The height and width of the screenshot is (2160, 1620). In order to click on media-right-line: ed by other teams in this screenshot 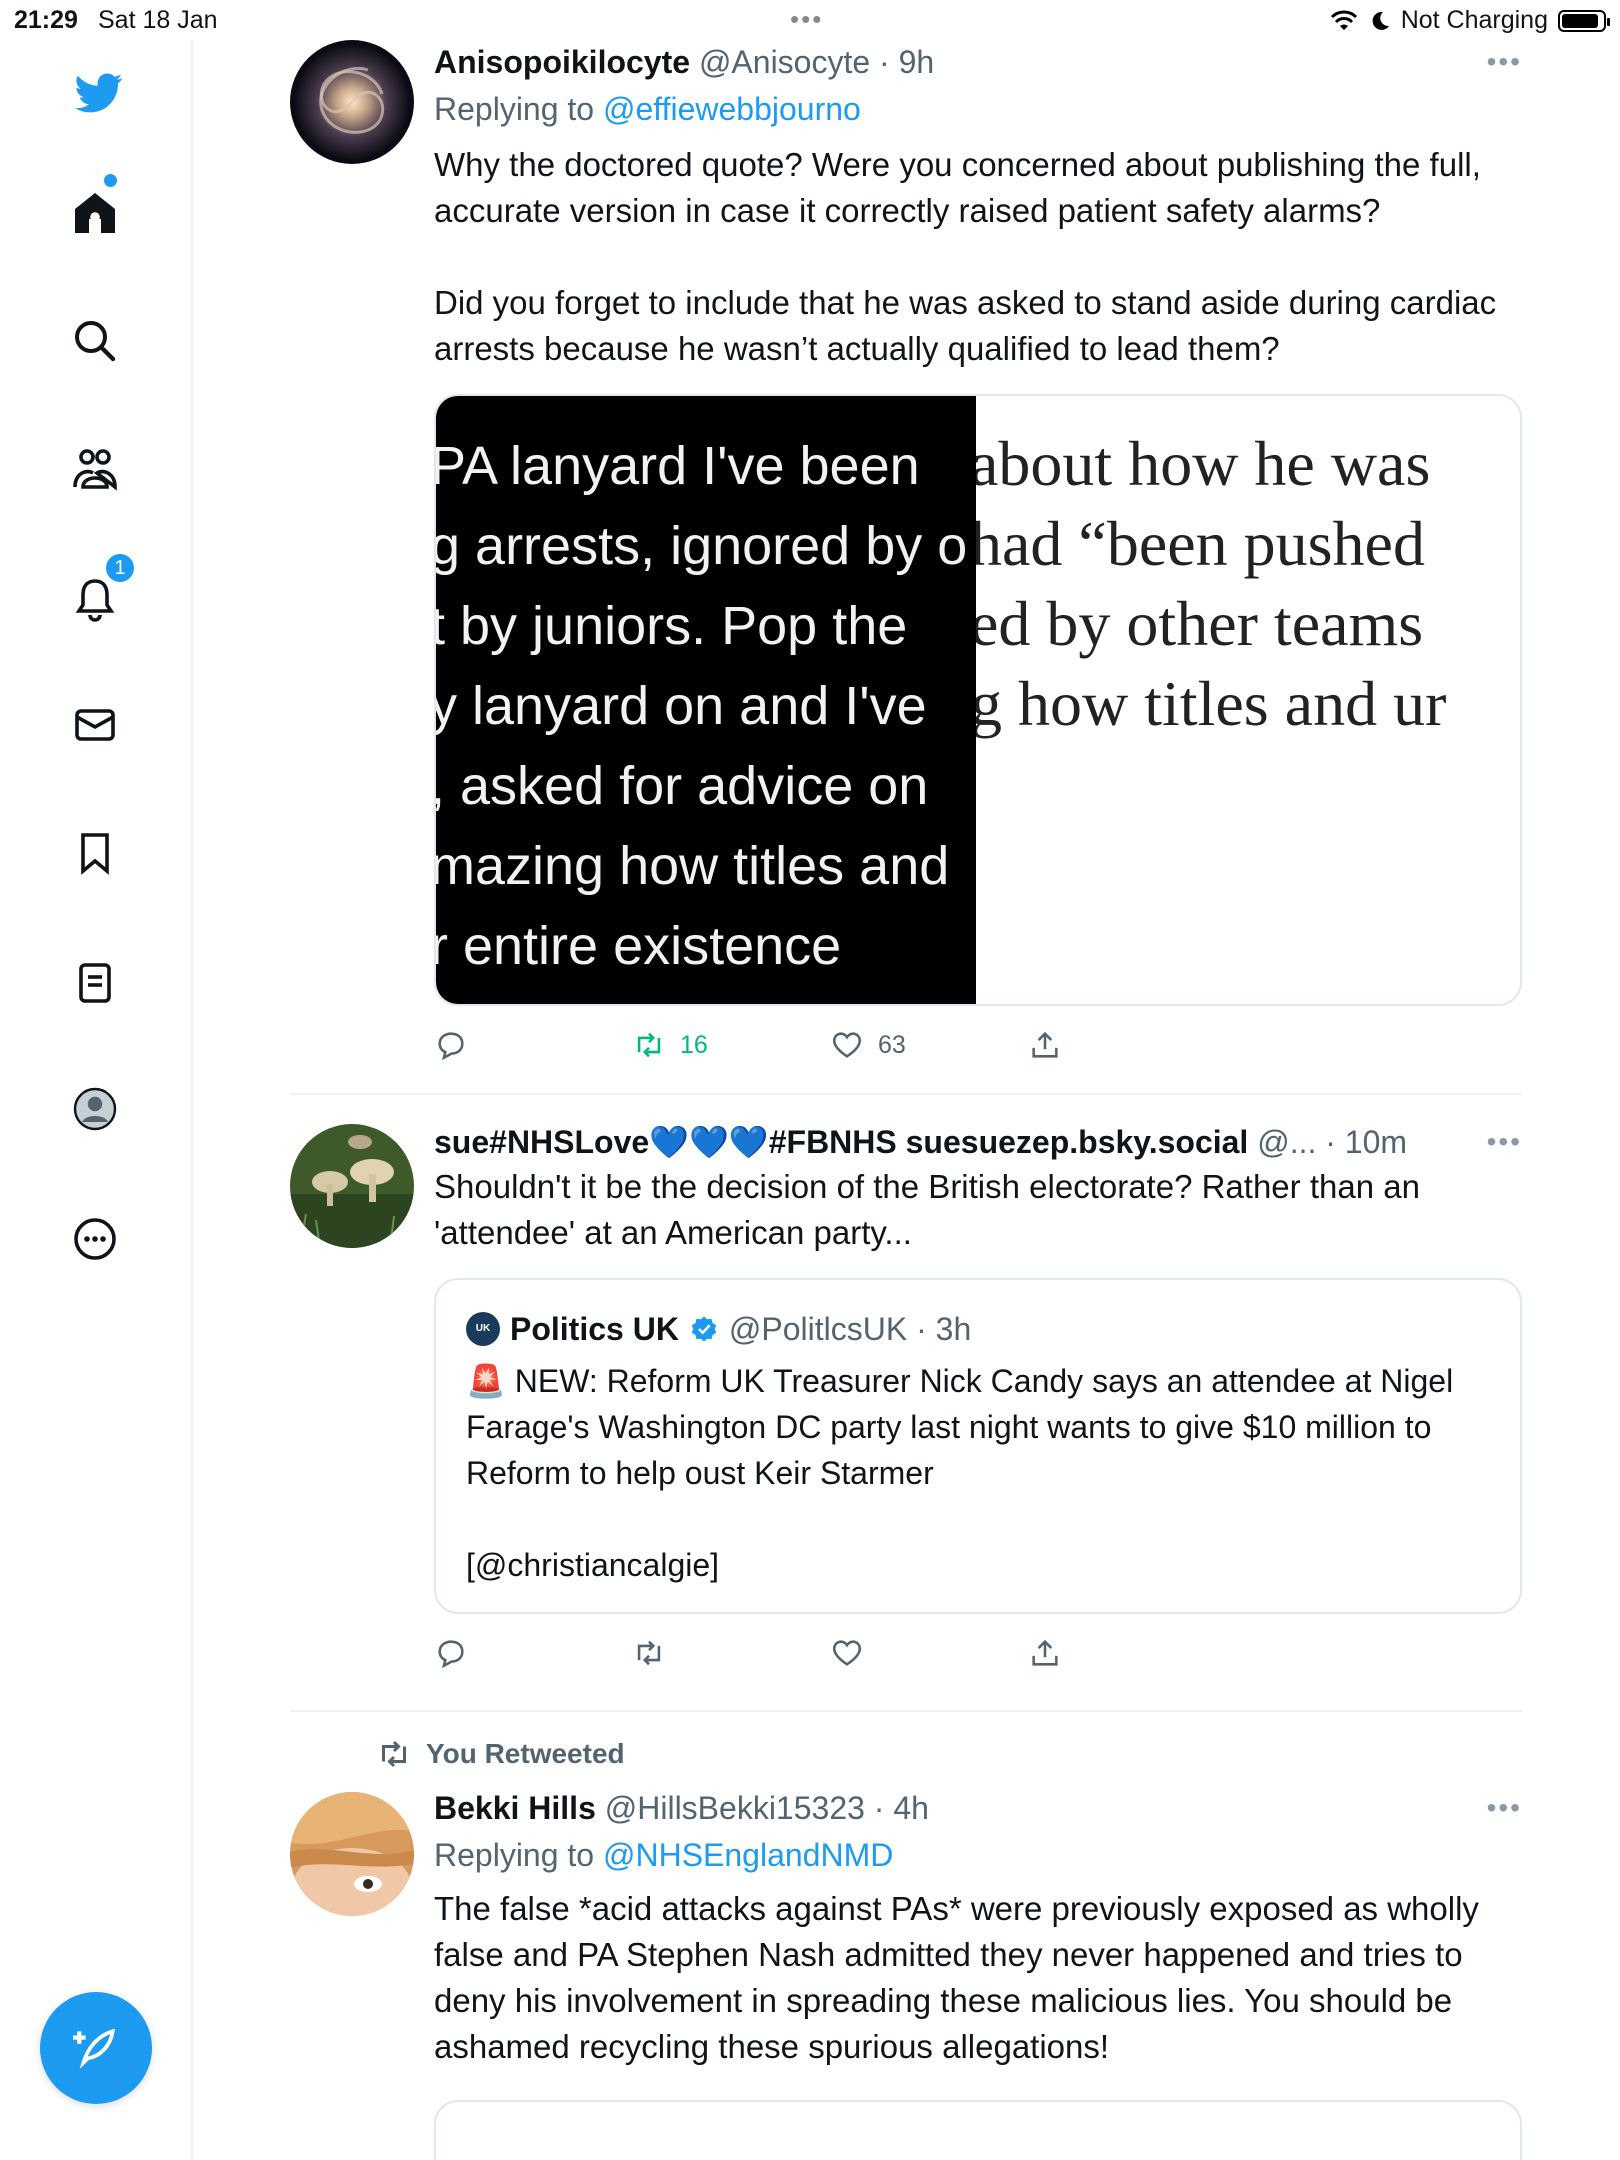, I will do `click(1200, 623)`.